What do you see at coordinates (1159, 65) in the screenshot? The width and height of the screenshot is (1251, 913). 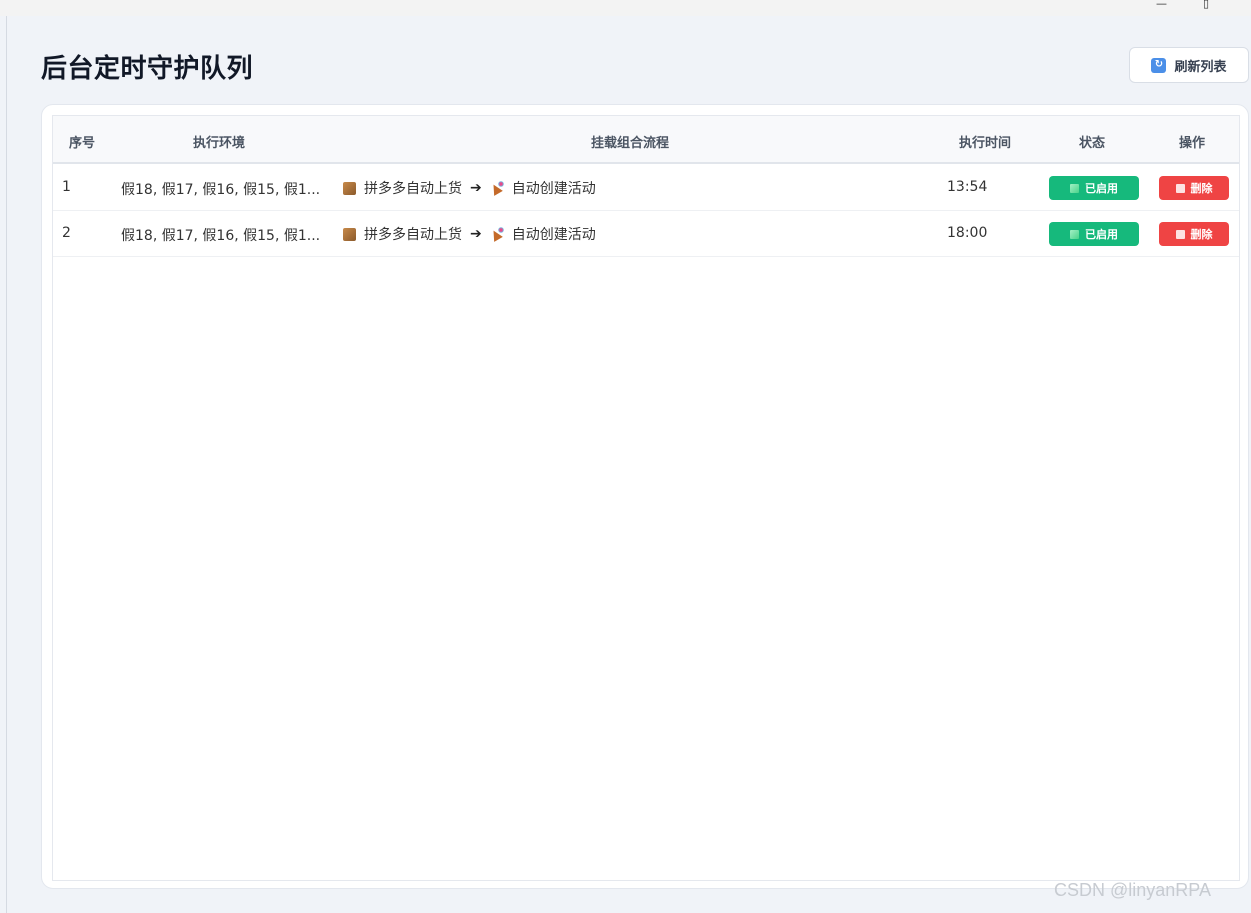 I see `refresh-icon: ↻` at bounding box center [1159, 65].